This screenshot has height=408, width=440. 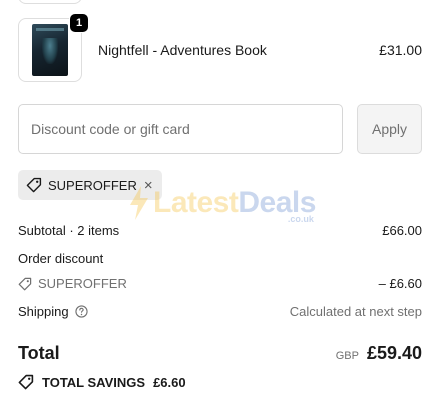 I want to click on total-label: Total, so click(x=39, y=353).